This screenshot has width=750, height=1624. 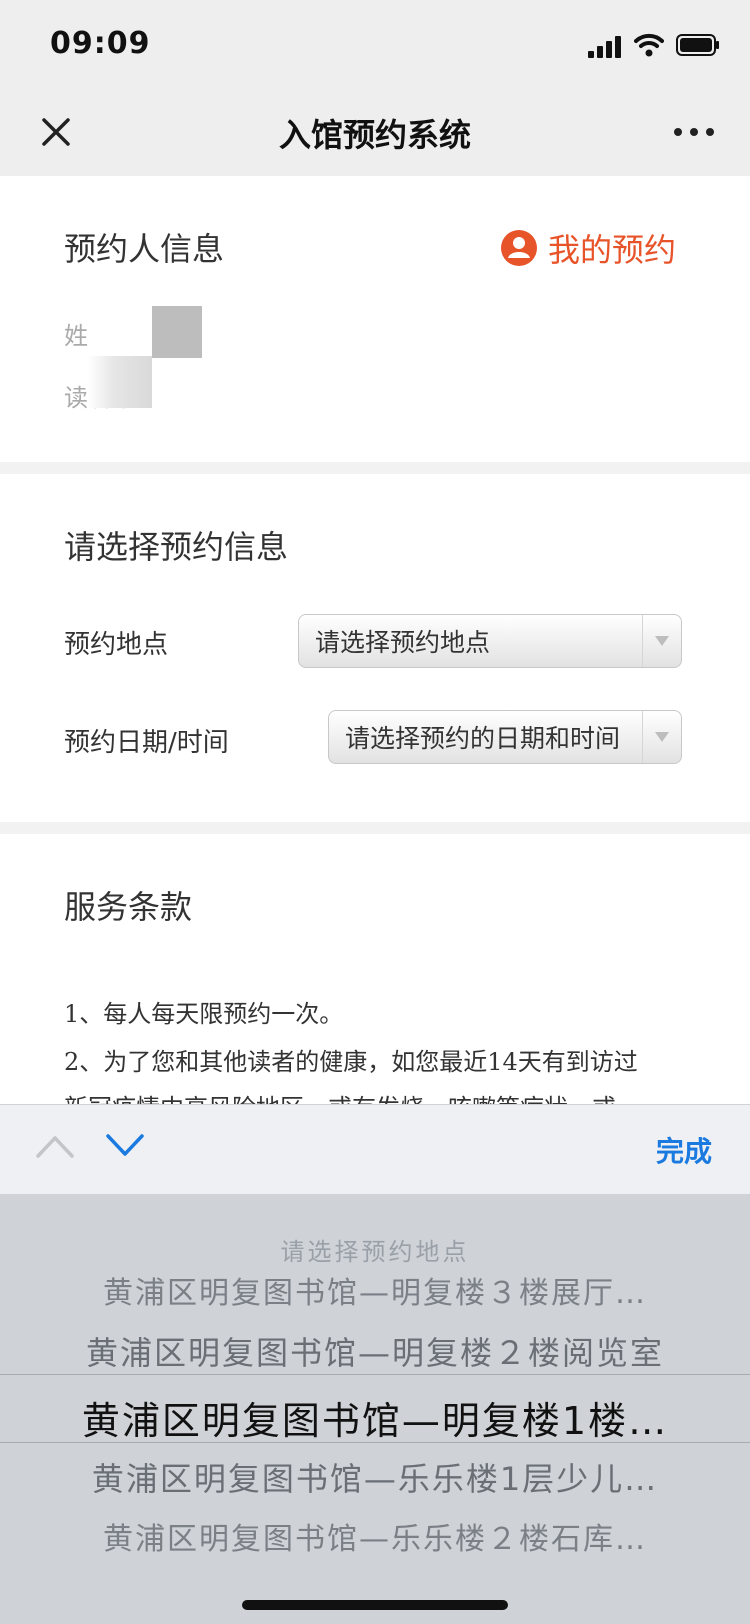 I want to click on status-time: 09:09, so click(x=100, y=43).